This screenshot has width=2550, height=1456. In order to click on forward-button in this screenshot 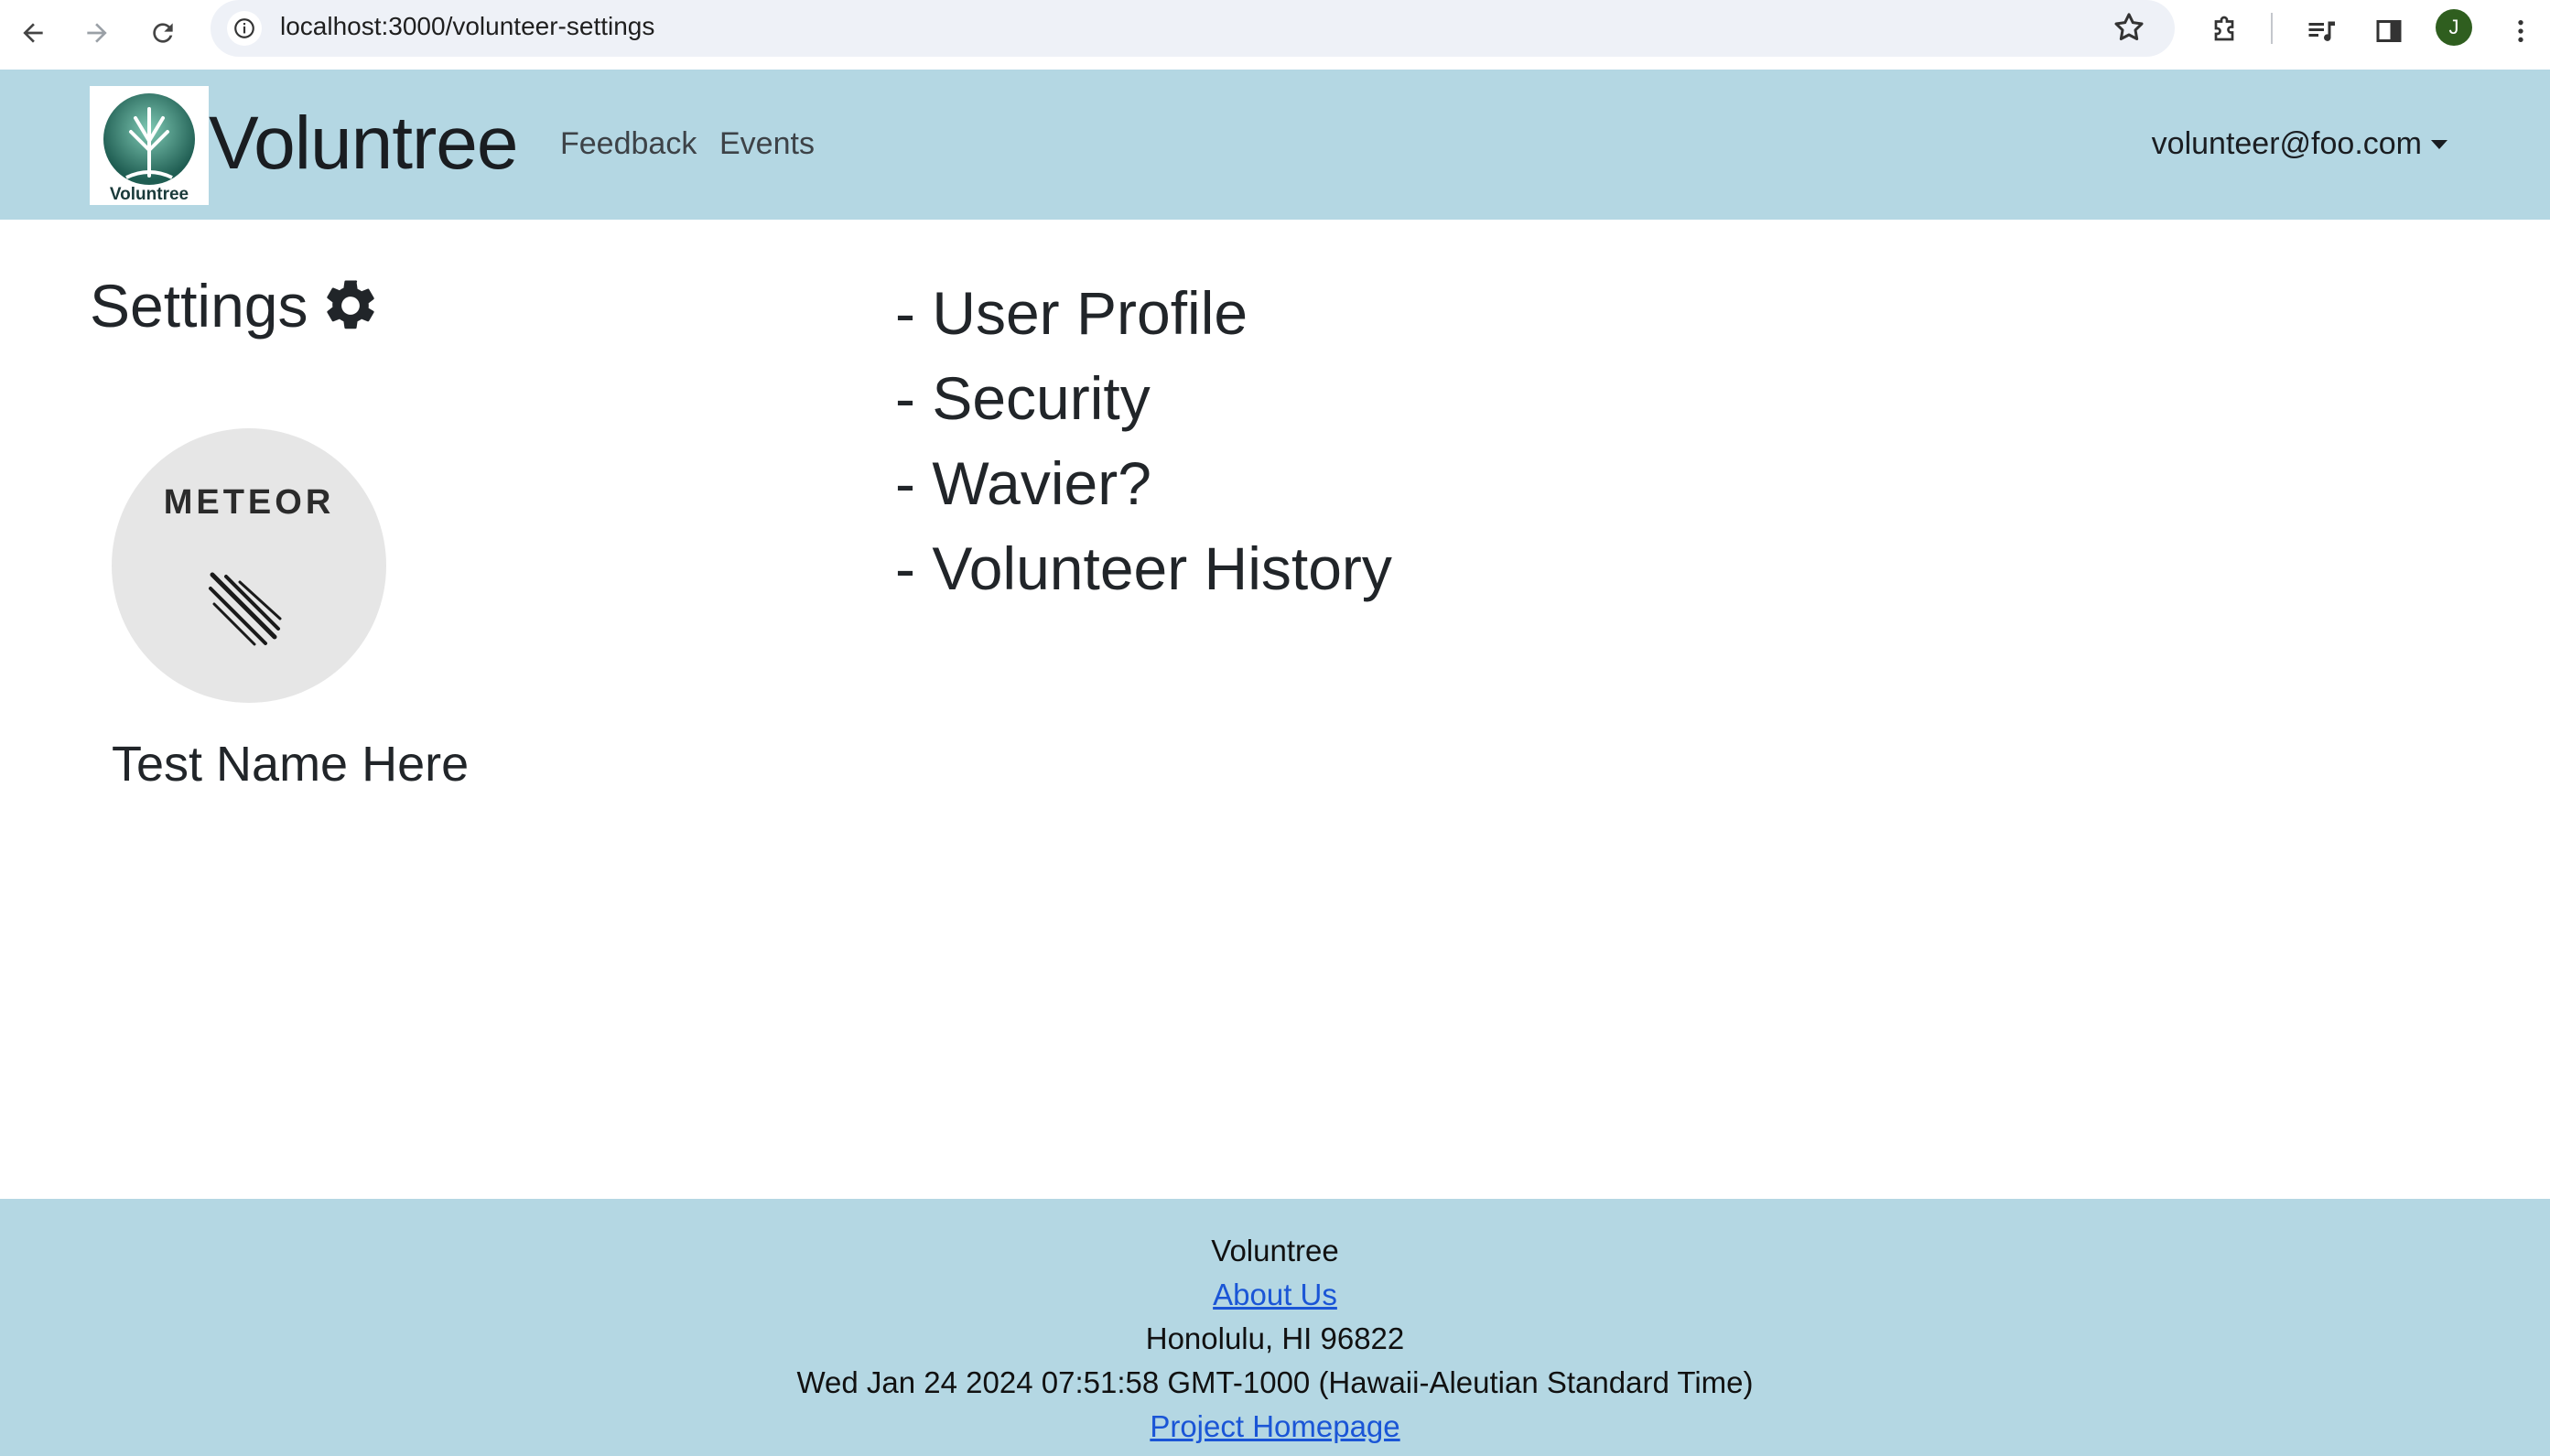, I will do `click(97, 33)`.